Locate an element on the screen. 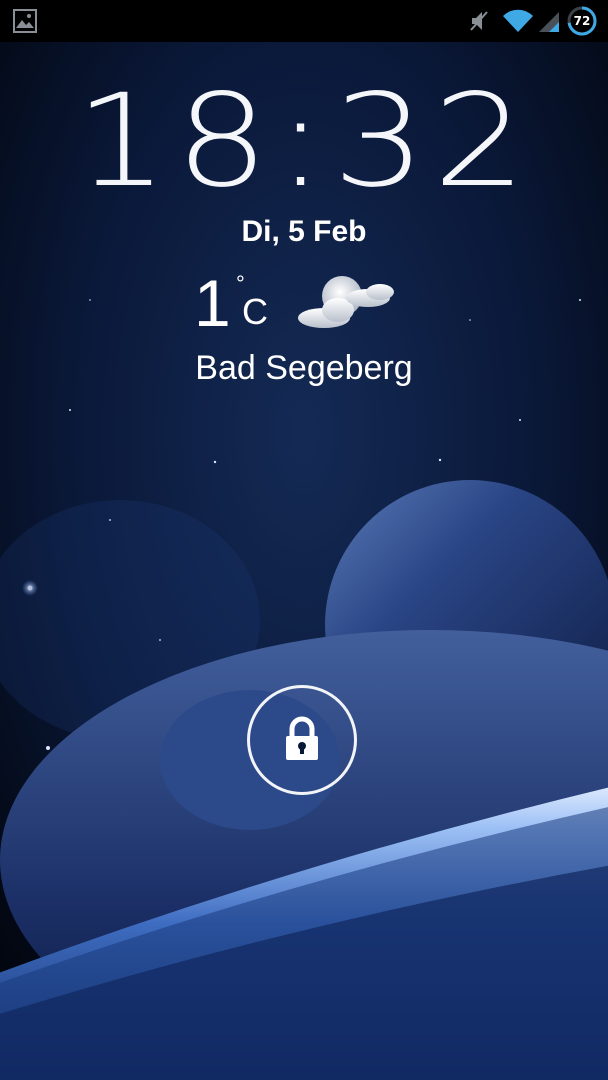 This screenshot has height=1080, width=608. gallery-notification-icon is located at coordinates (25, 21).